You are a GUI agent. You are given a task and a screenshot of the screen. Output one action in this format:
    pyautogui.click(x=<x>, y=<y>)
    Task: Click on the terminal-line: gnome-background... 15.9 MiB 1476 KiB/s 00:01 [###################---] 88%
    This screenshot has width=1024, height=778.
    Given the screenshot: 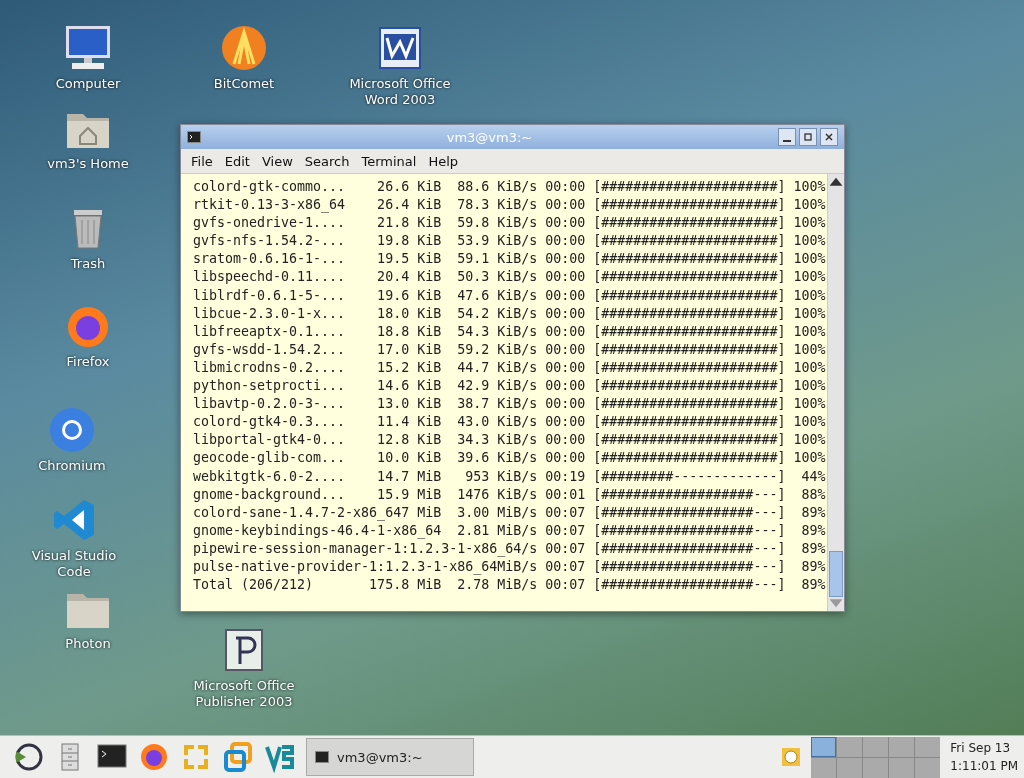 What is the action you would take?
    pyautogui.click(x=509, y=494)
    